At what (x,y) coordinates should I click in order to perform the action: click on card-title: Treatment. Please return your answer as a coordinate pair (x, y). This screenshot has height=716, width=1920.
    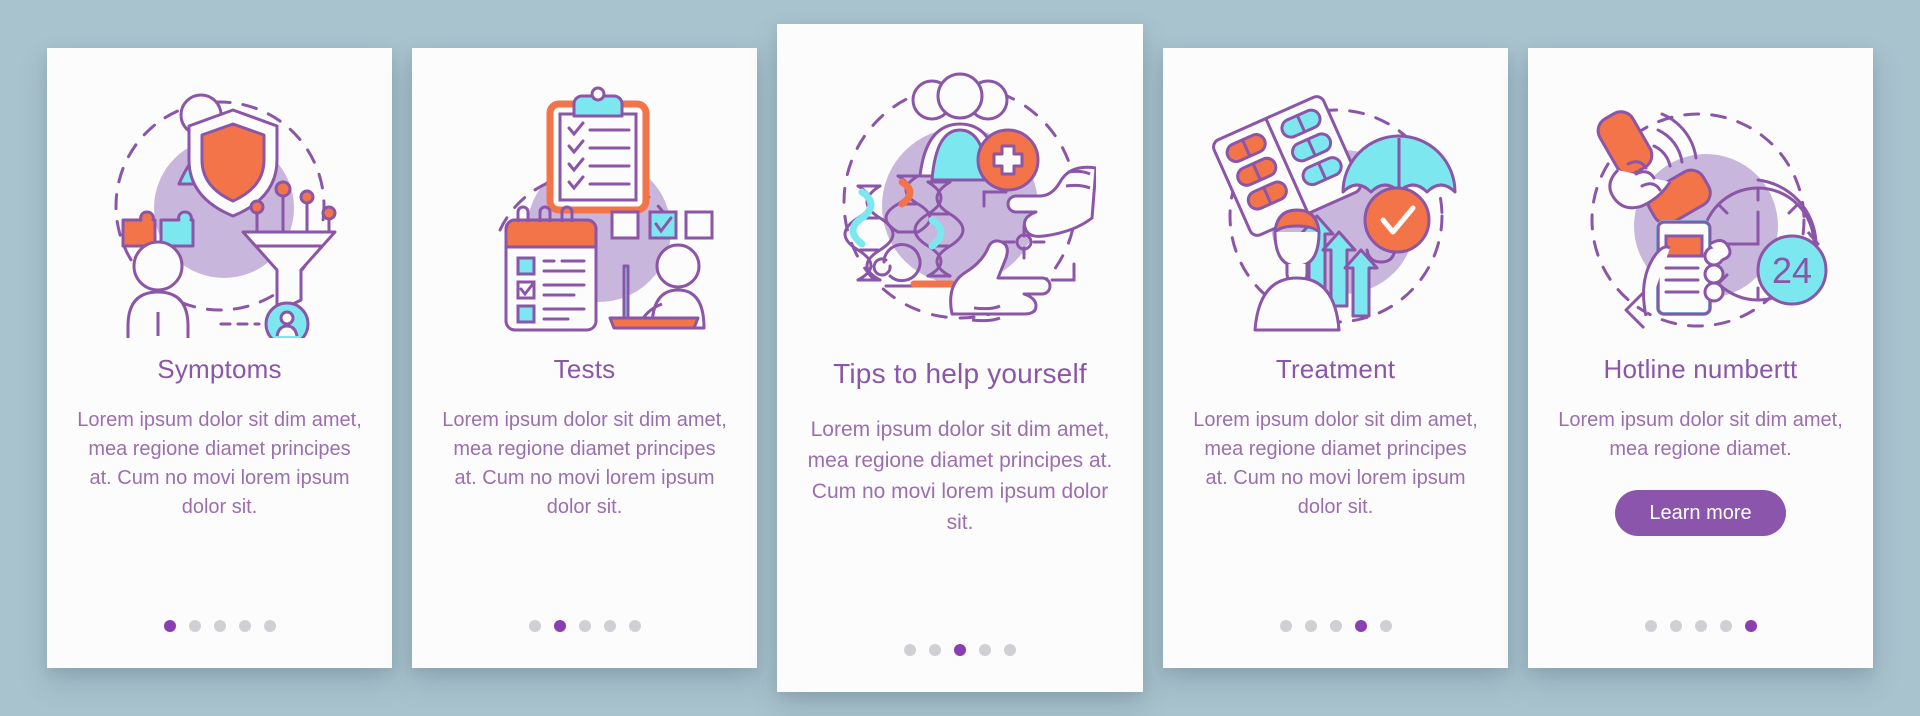
    Looking at the image, I should click on (1335, 369).